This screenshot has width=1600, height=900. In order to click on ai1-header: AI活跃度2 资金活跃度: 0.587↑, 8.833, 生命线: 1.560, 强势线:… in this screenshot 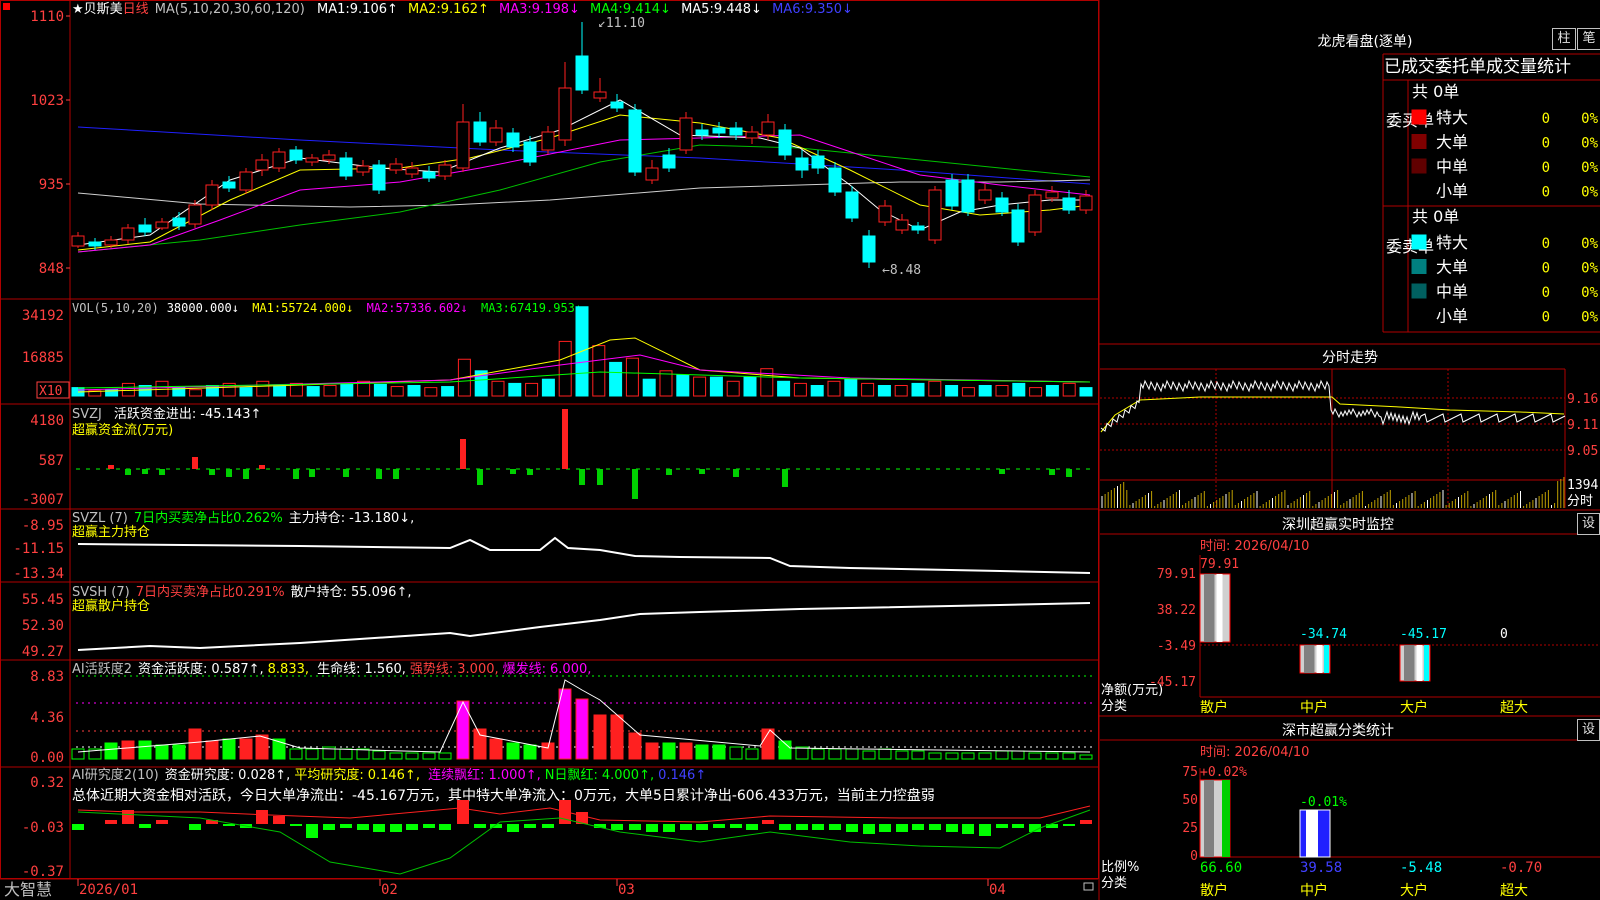, I will do `click(331, 669)`.